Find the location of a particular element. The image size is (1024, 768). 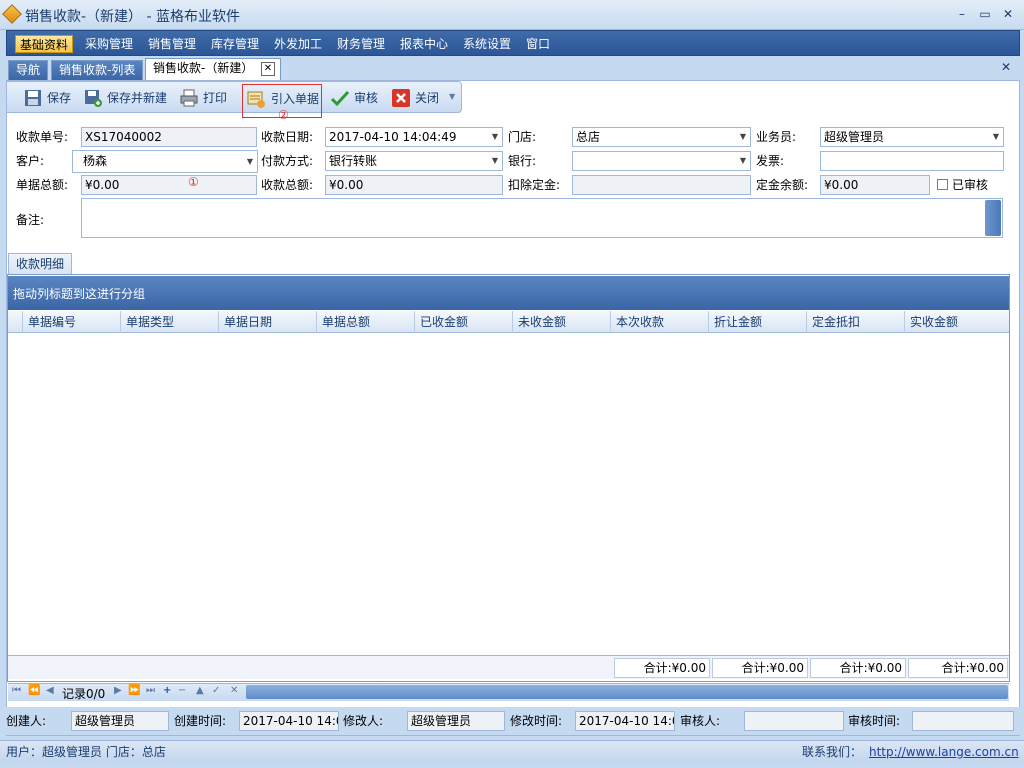

toolbar-overflow-icon: ▼ is located at coordinates (452, 96).